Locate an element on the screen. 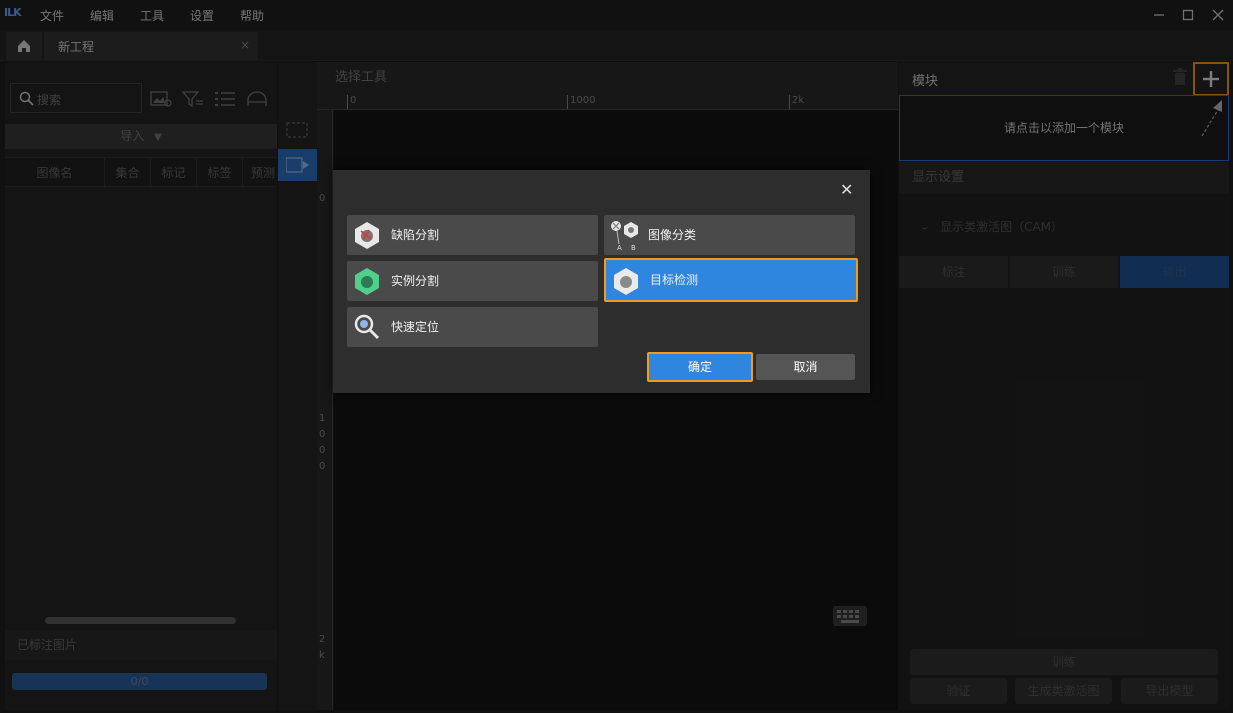 The image size is (1233, 713). option-instance-segmentation: 实例分割 is located at coordinates (472, 281).